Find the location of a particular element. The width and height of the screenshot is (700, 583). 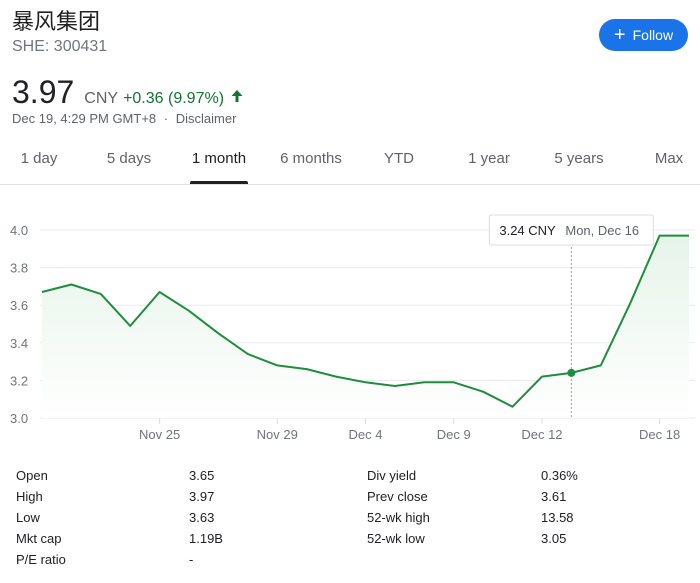

stat-label: Prev close is located at coordinates (397, 496).